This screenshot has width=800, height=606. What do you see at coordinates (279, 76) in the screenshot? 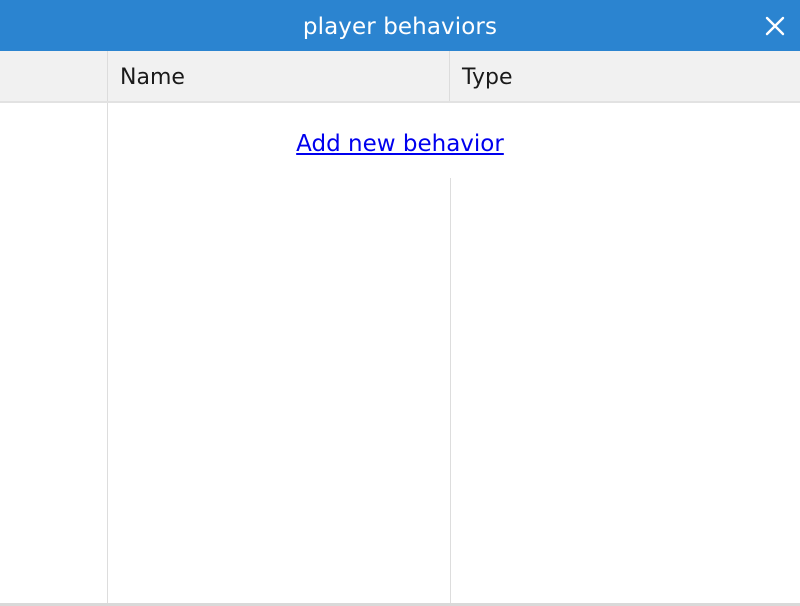
I see `column-header-name: Name` at bounding box center [279, 76].